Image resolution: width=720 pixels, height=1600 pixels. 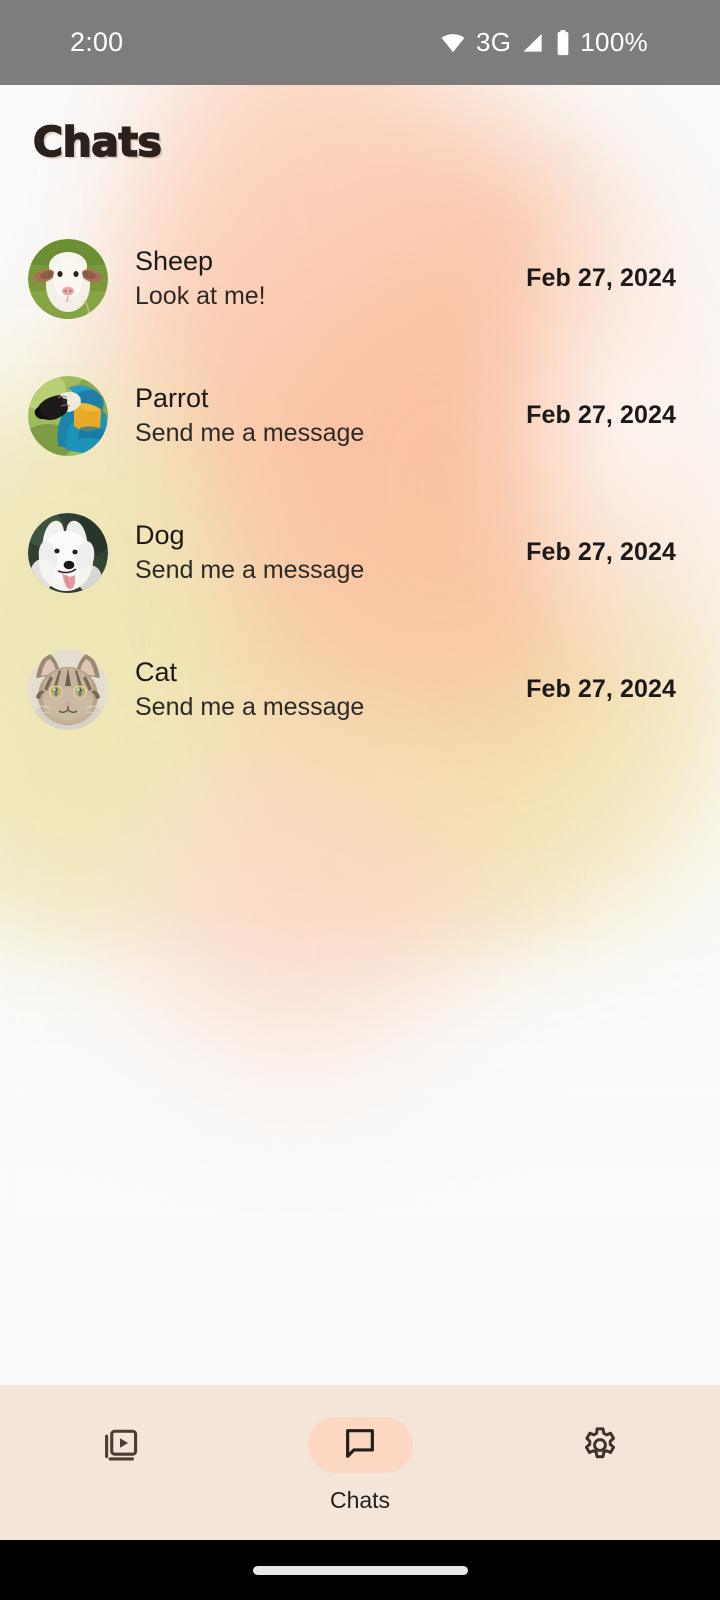 I want to click on chat-list-item-parrot: Parrot Send me a message Feb 27, 2024, so click(x=360, y=415).